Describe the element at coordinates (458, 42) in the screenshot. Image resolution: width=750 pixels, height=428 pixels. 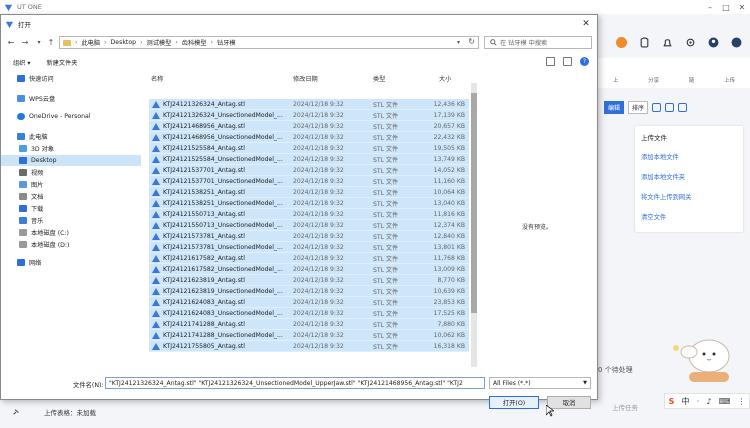
I see `address-dropdown-icon: ▾` at that location.